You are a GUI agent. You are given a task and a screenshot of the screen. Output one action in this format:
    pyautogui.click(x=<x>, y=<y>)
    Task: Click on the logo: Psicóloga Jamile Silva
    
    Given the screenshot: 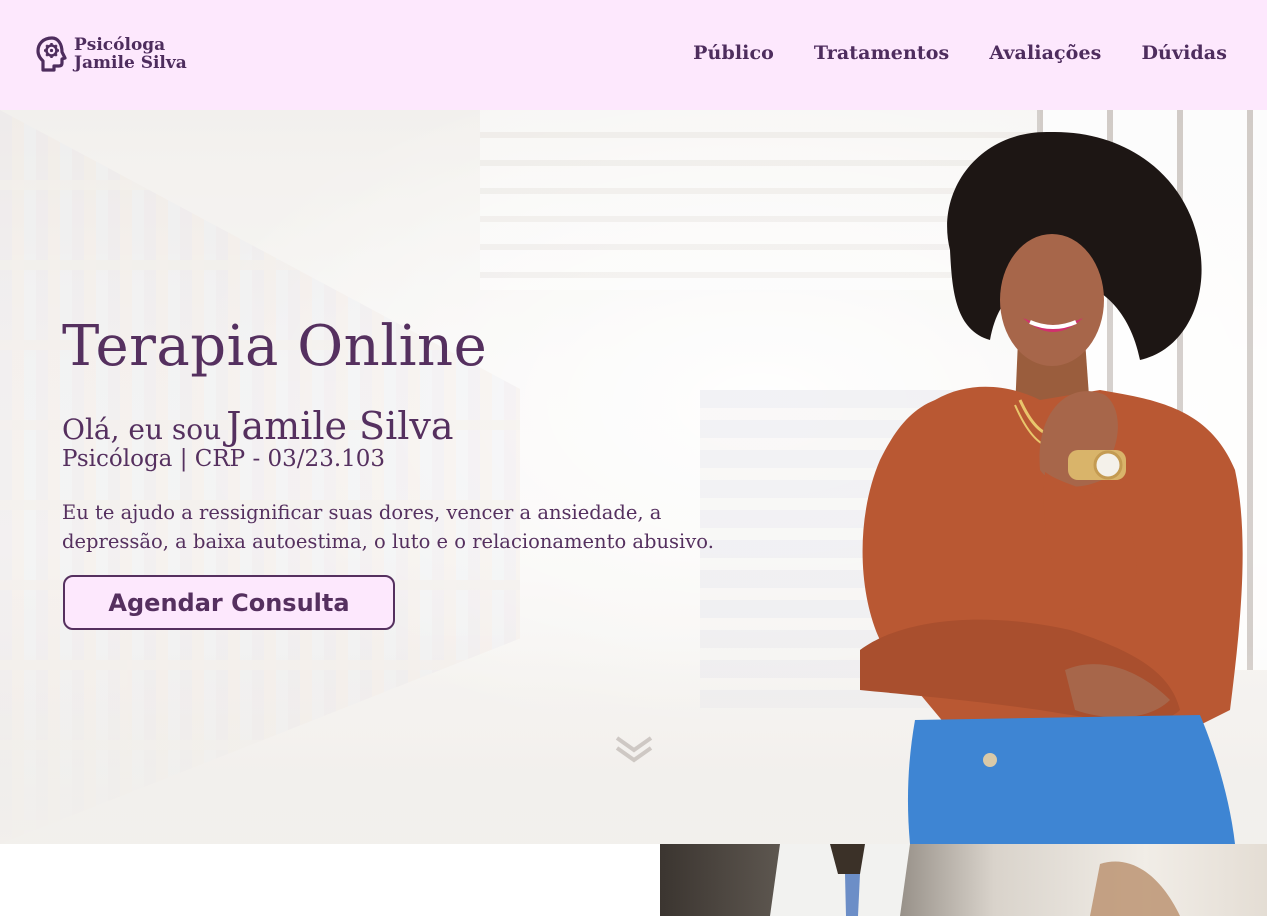 What is the action you would take?
    pyautogui.click(x=111, y=54)
    